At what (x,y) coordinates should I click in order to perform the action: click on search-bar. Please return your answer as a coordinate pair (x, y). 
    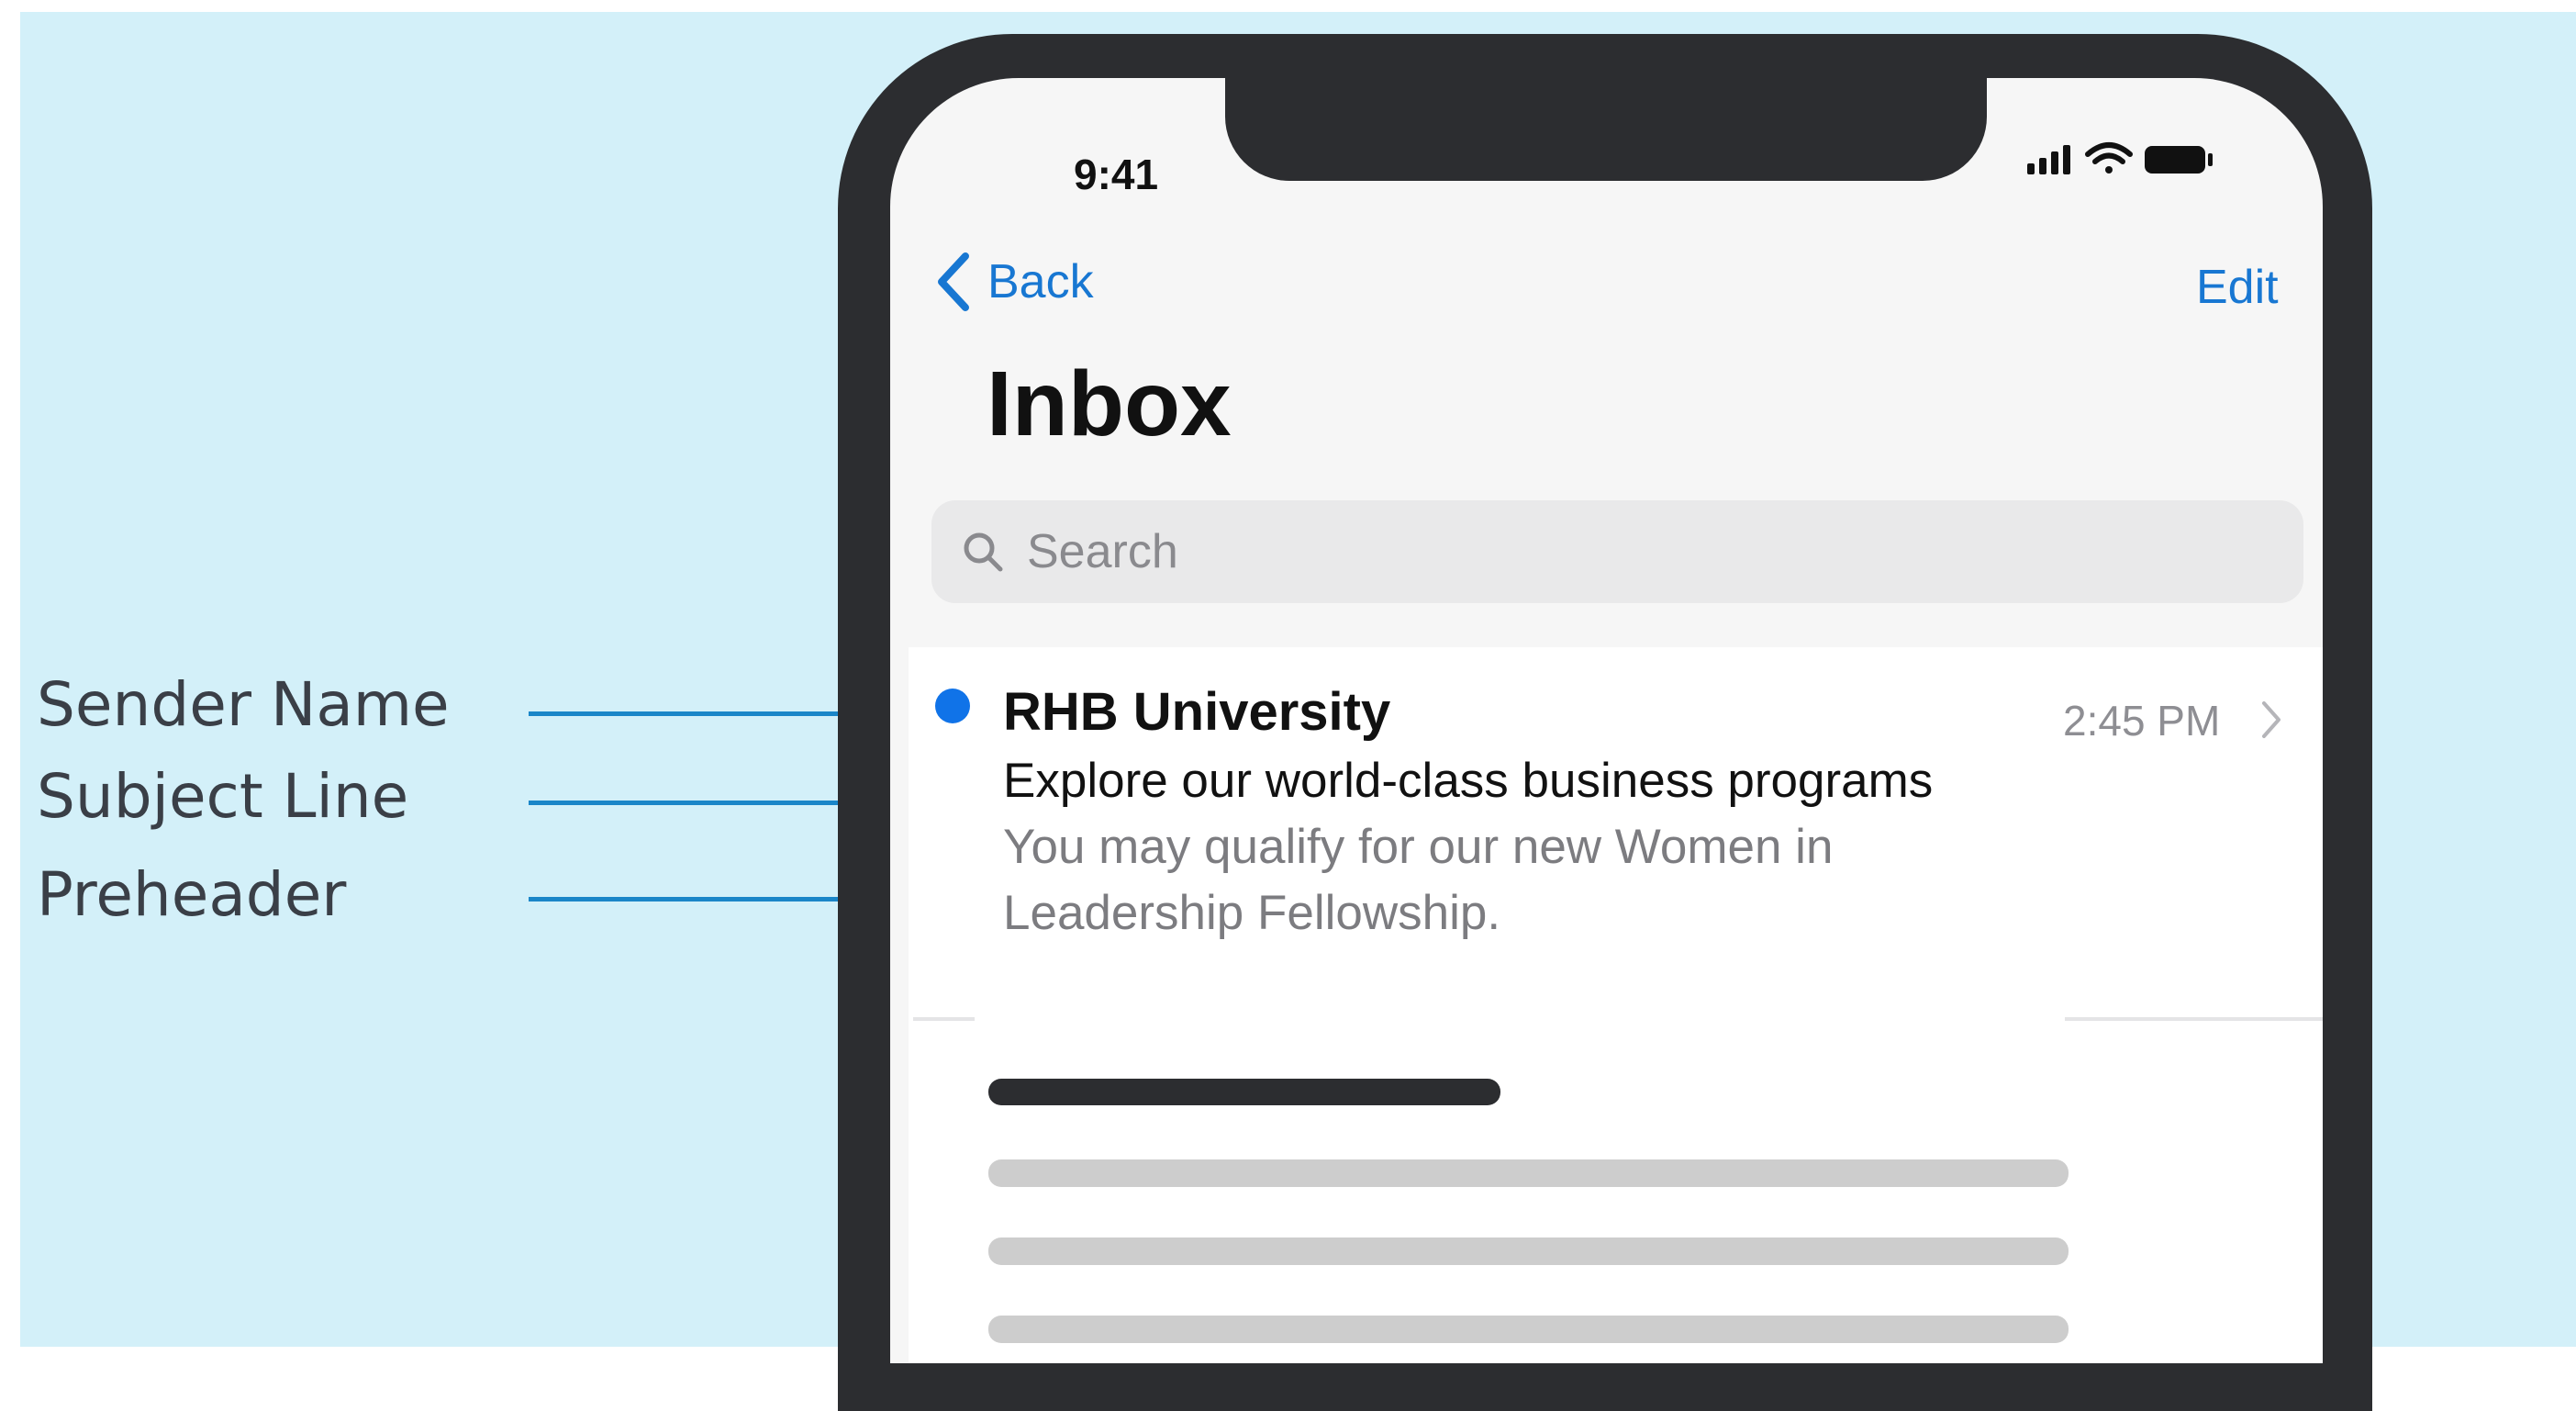
    Looking at the image, I should click on (1617, 551).